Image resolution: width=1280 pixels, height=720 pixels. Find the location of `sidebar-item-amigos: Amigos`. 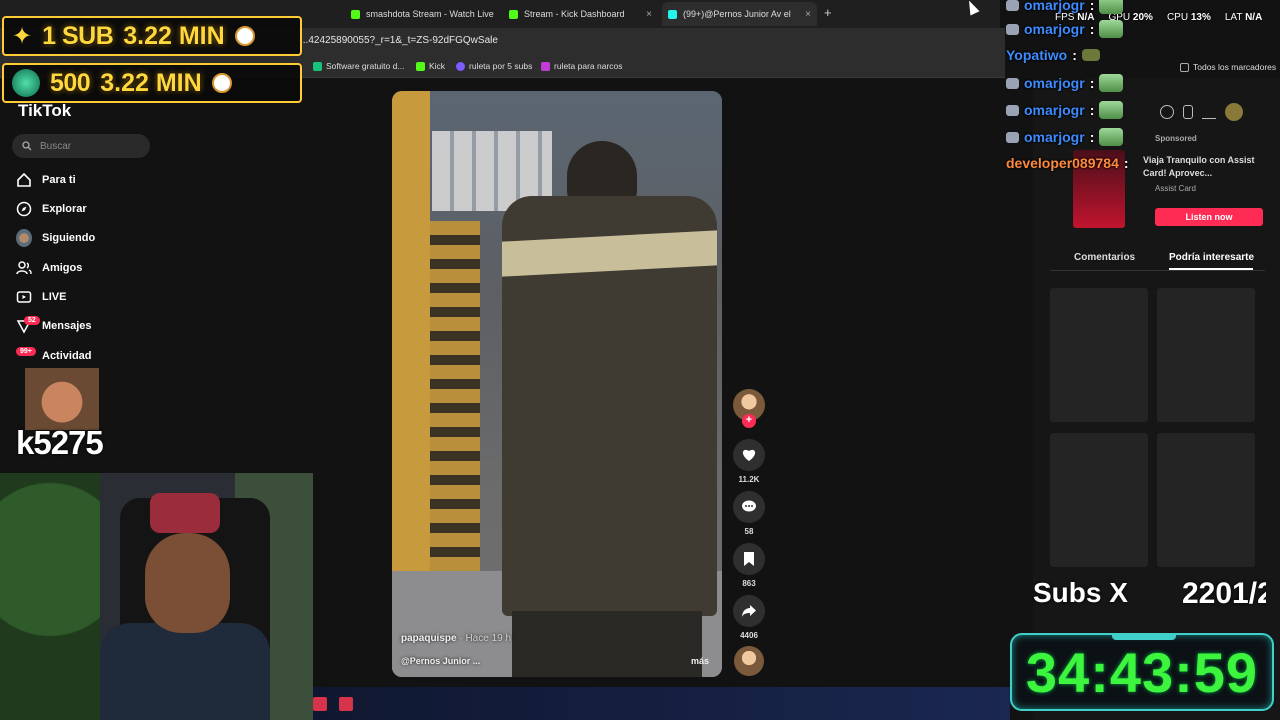

sidebar-item-amigos: Amigos is located at coordinates (49, 268).